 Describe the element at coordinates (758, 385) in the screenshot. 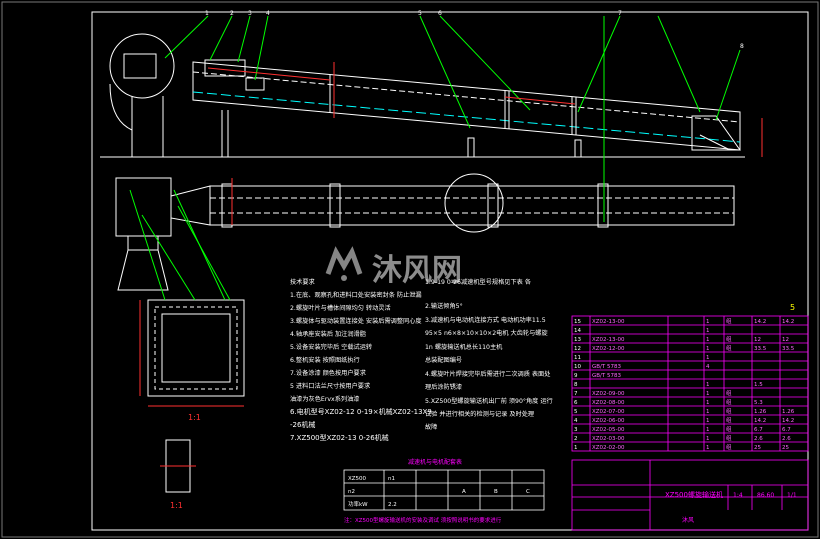

I see `bom-cell: 1.5` at that location.